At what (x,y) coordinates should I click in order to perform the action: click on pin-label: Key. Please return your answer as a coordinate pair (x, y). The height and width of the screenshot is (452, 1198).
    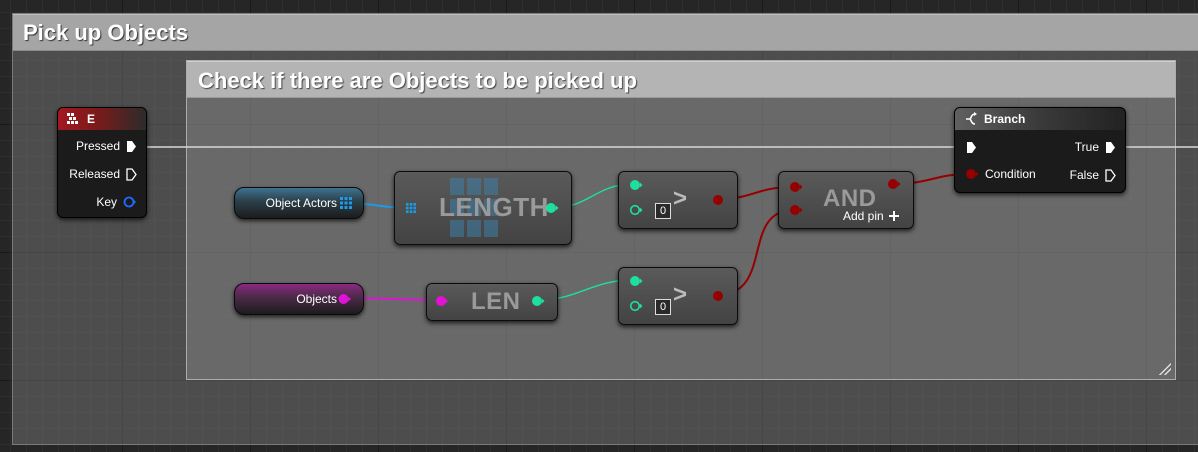
    Looking at the image, I should click on (106, 202).